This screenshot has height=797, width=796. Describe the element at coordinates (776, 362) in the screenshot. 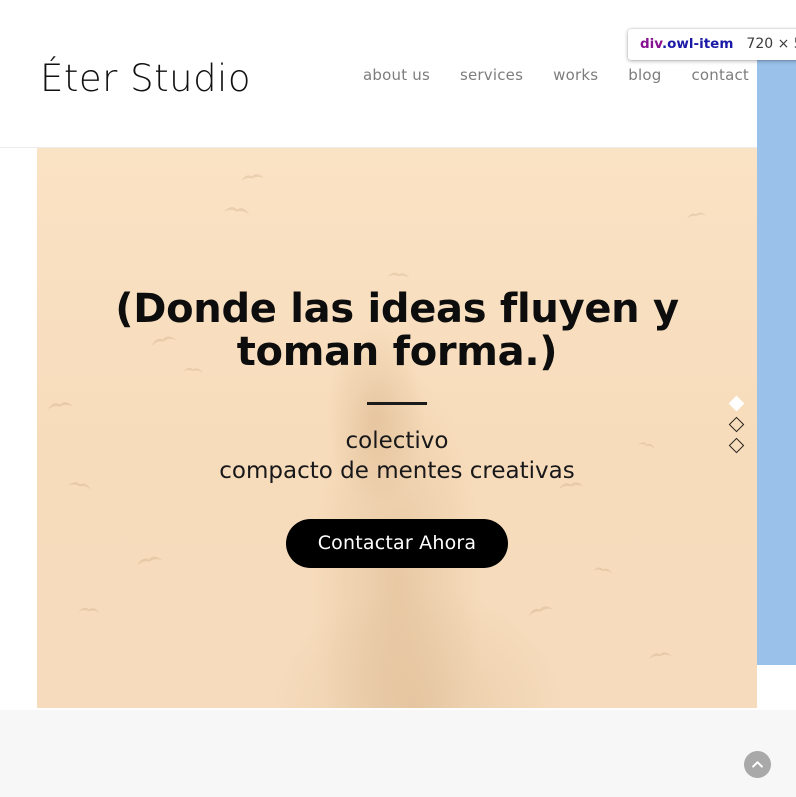

I see `devtools-element-highlight` at that location.